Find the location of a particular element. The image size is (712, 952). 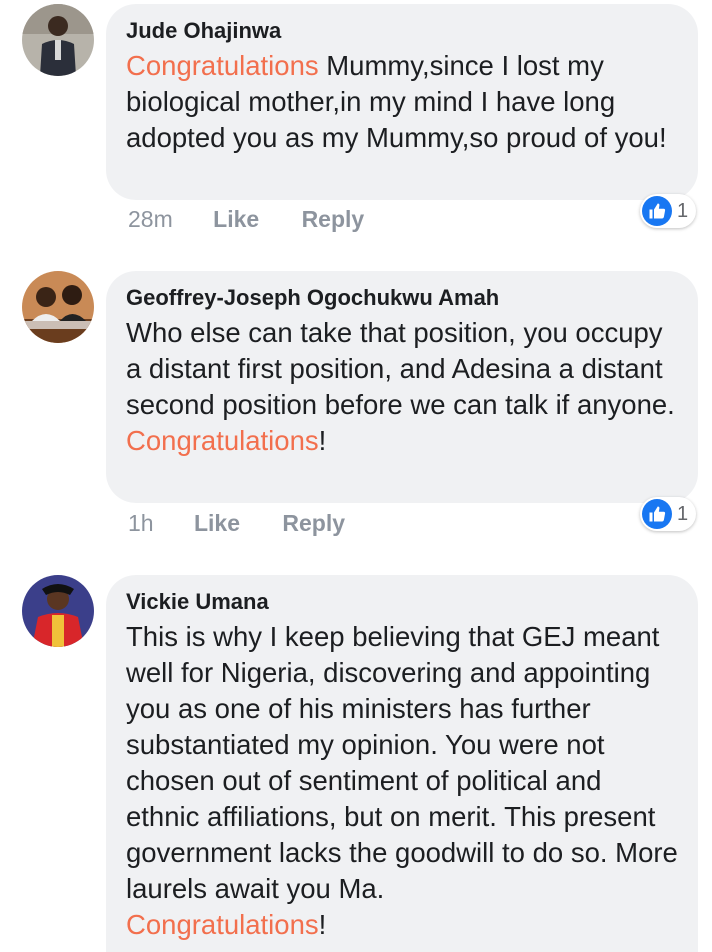

comment-actions: 28m Like Reply is located at coordinates (246, 219).